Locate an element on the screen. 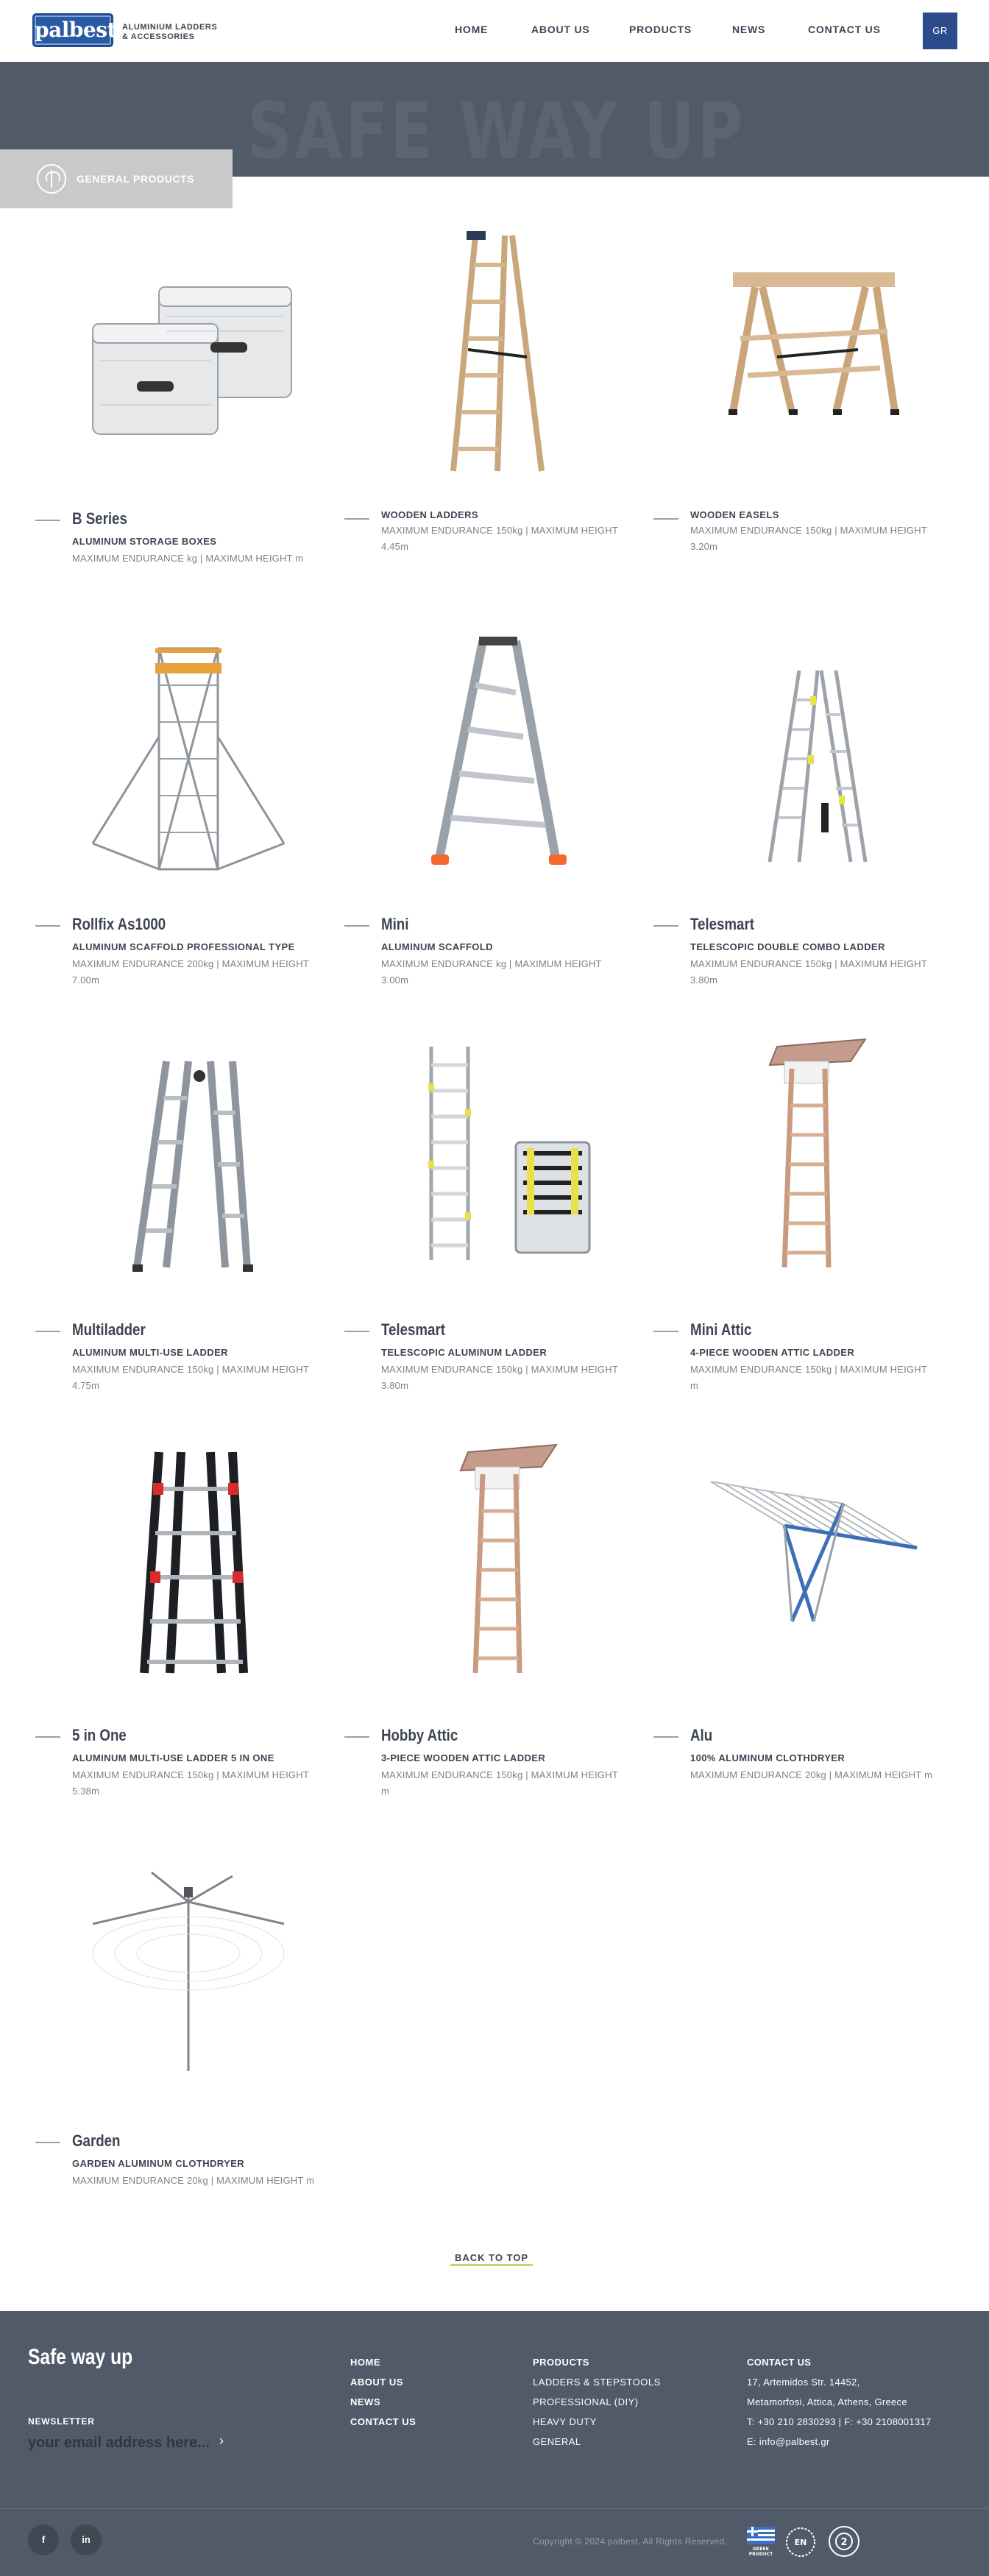  product-name: Mini is located at coordinates (395, 925).